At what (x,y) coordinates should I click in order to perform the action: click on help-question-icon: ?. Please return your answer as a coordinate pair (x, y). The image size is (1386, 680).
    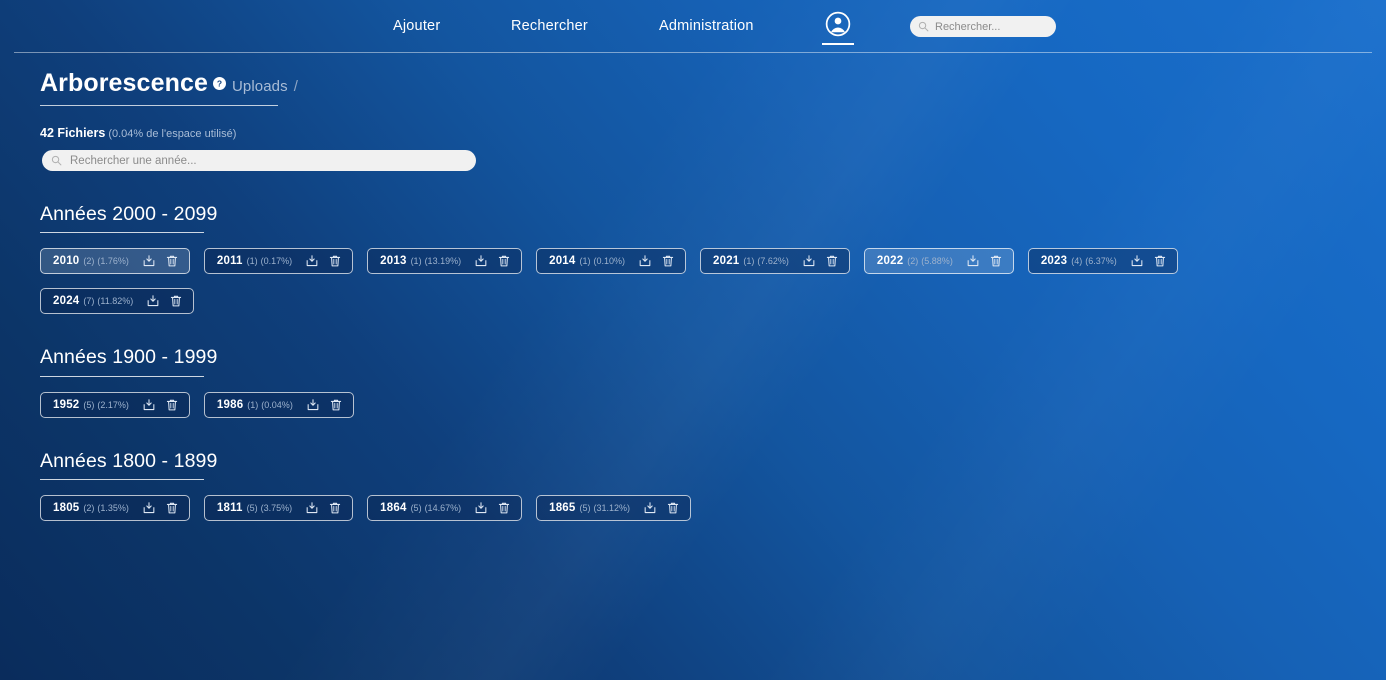
    Looking at the image, I should click on (219, 83).